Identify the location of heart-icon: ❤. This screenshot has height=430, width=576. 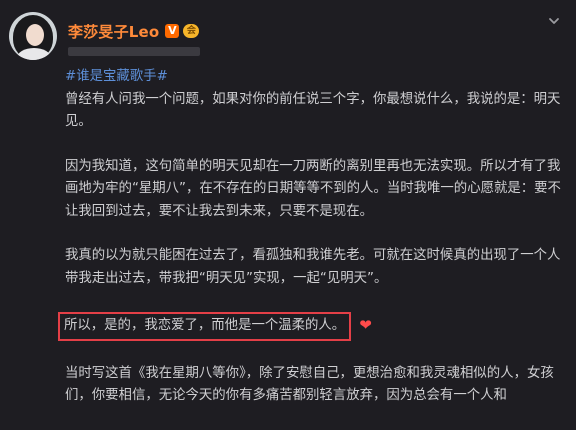
(365, 324).